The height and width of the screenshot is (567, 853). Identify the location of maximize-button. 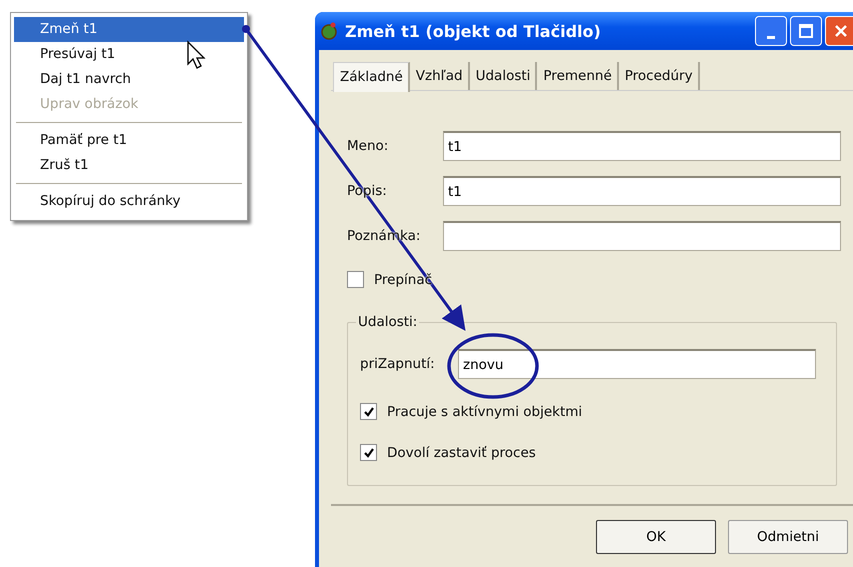
(806, 31).